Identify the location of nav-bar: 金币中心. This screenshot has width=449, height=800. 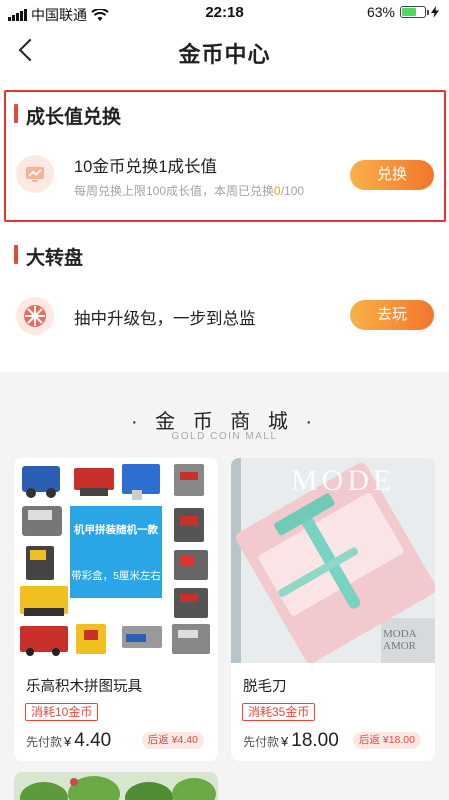
(224, 51).